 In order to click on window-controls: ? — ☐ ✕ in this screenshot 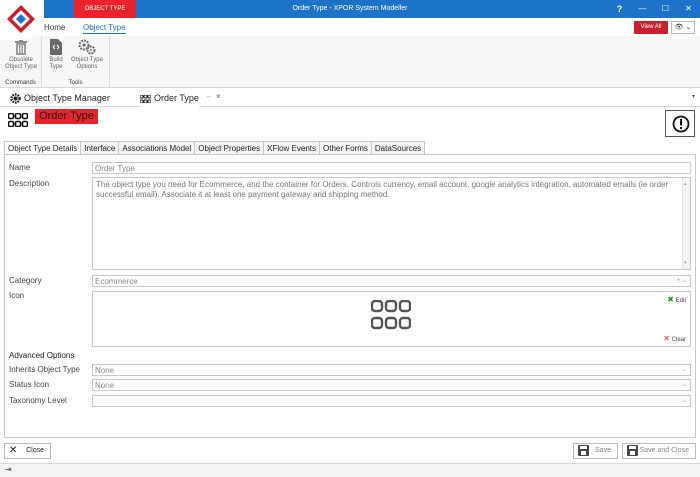, I will do `click(654, 9)`.